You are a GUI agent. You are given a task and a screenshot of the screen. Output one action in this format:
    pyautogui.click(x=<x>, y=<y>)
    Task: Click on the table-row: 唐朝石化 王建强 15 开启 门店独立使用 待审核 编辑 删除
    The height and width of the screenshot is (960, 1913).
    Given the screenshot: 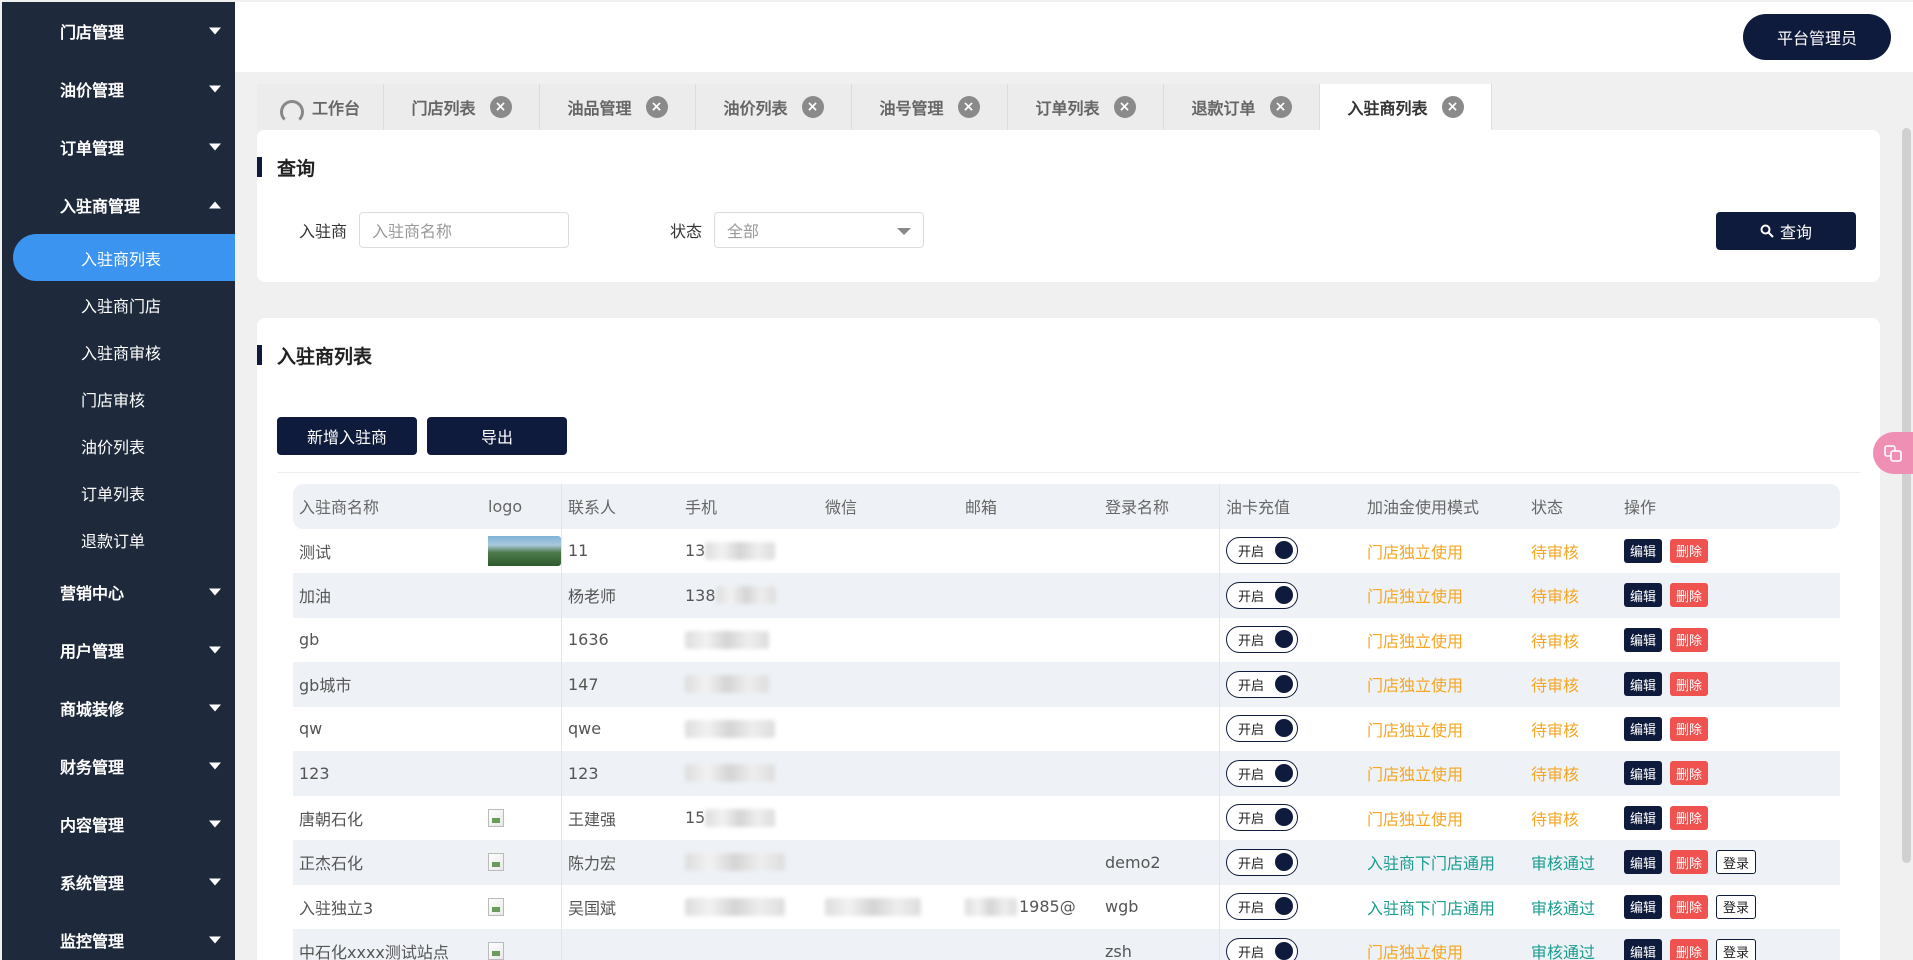 What is the action you would take?
    pyautogui.click(x=1066, y=818)
    